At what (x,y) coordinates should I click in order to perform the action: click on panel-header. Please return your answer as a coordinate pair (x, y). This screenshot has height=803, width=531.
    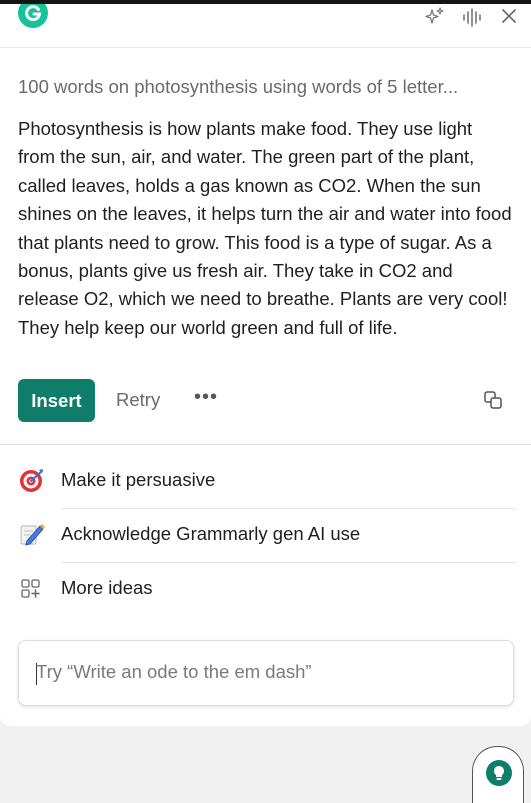
    Looking at the image, I should click on (265, 26).